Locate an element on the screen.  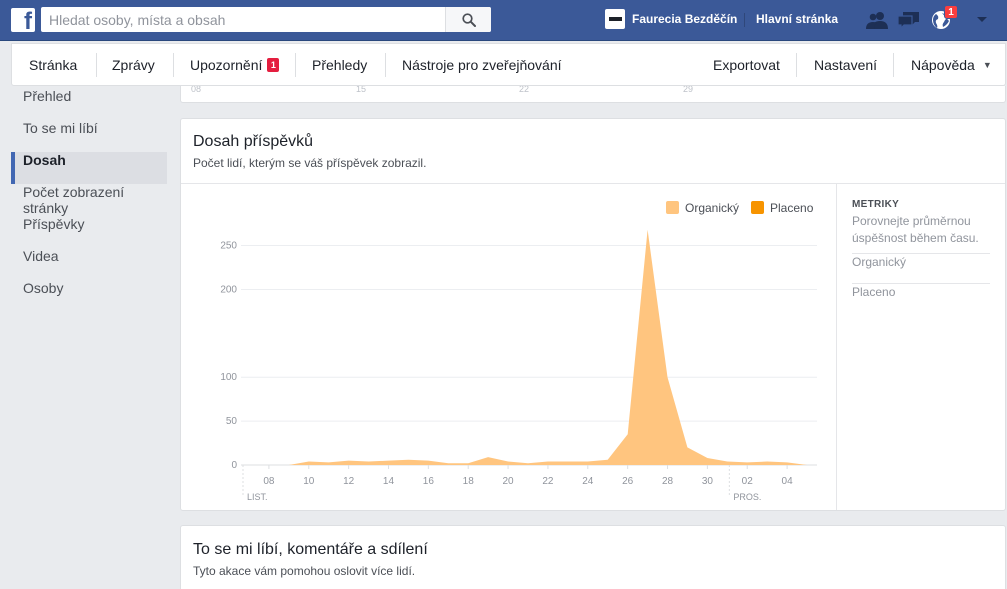
metric-organic: Organický is located at coordinates (921, 269).